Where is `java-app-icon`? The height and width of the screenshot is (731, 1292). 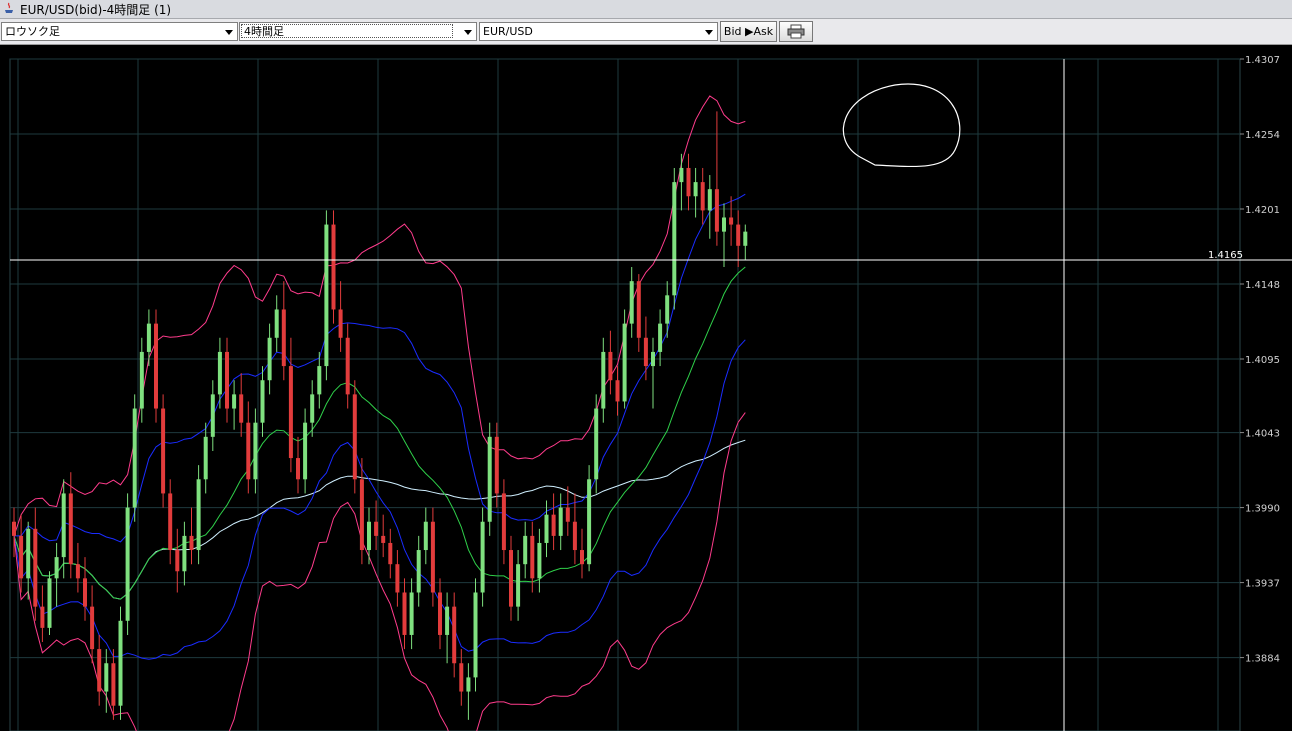 java-app-icon is located at coordinates (9, 7).